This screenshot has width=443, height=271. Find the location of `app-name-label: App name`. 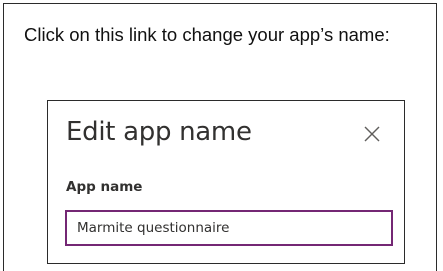

app-name-label: App name is located at coordinates (104, 187).